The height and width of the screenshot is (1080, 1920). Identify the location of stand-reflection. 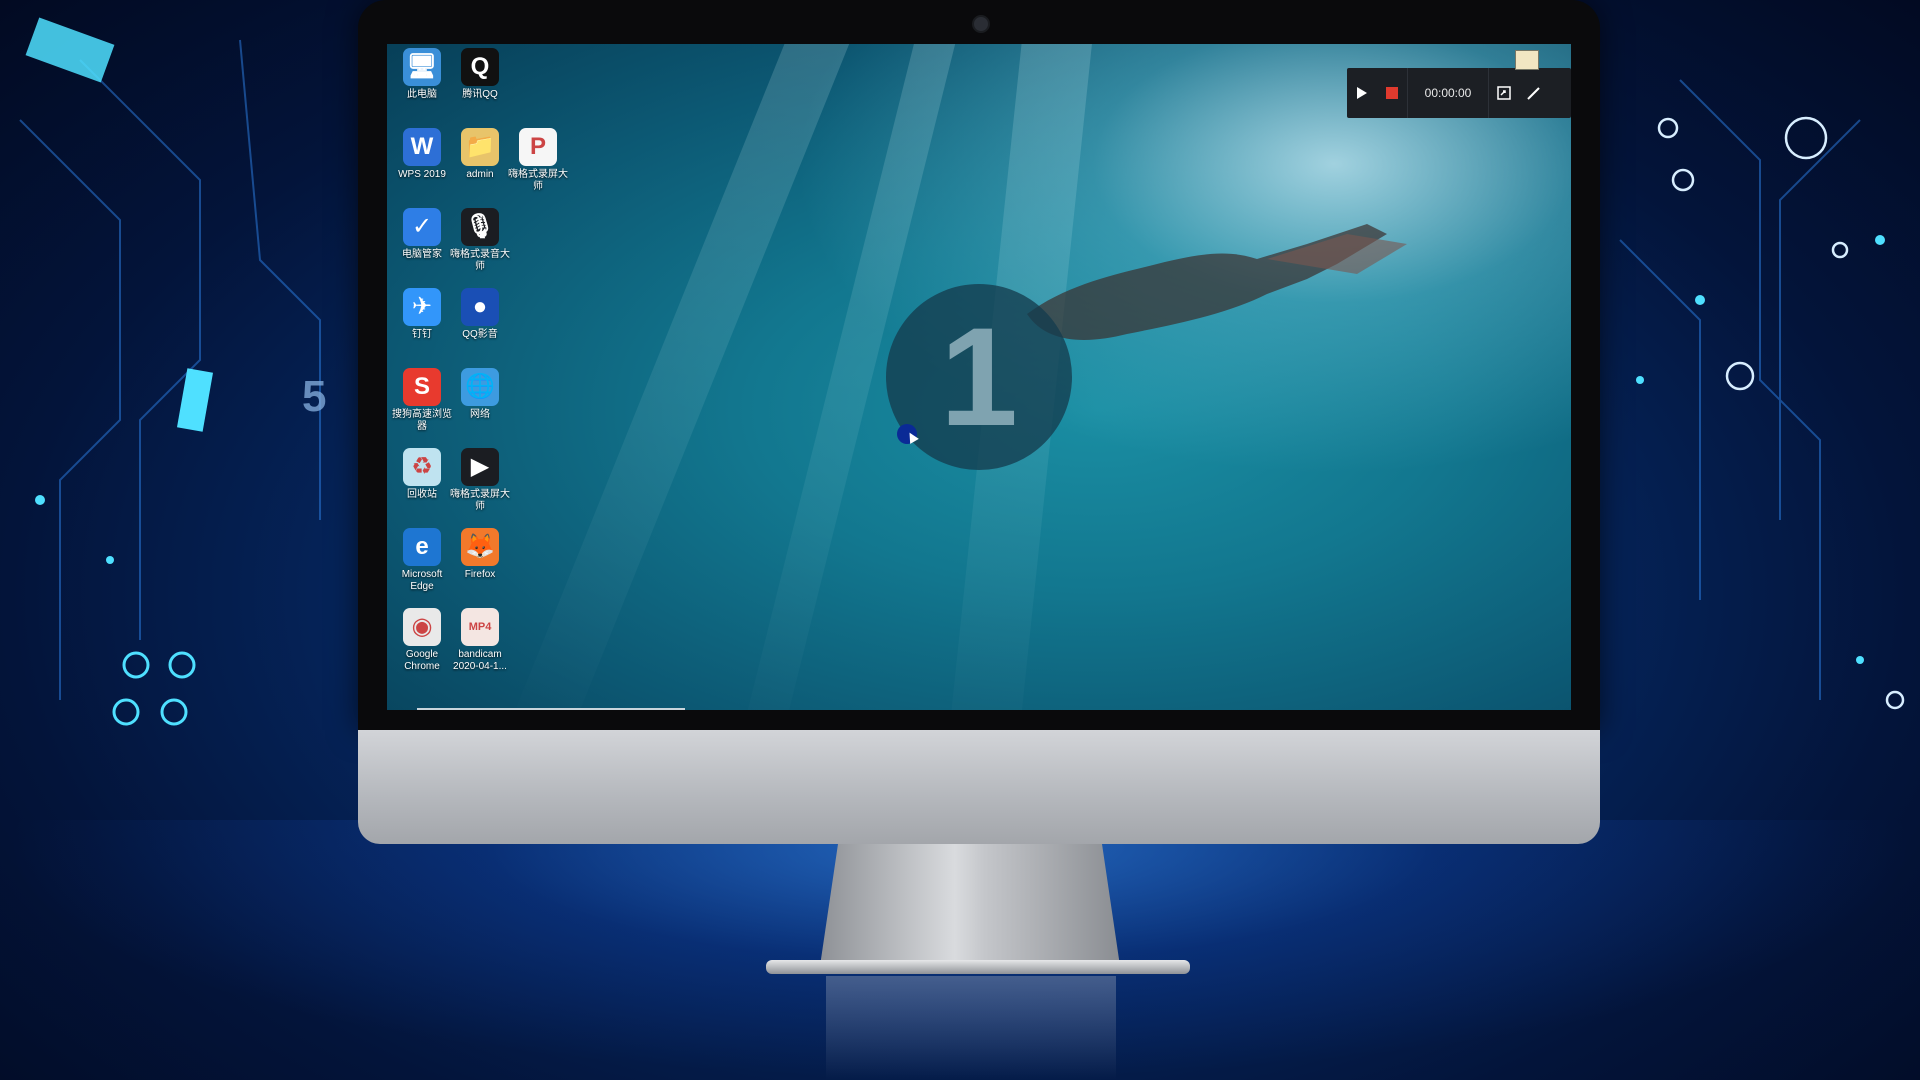
(971, 1028).